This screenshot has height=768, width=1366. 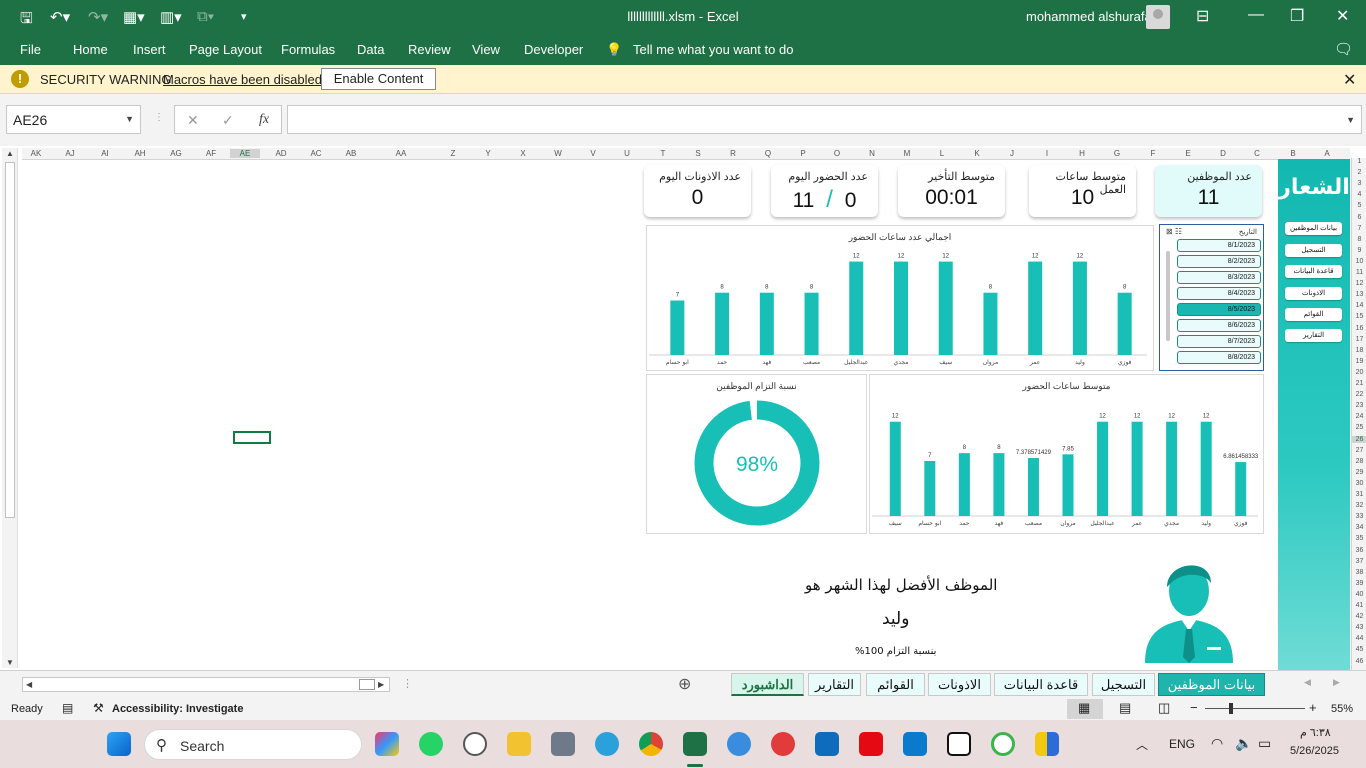 I want to click on row-header: 24, so click(x=1359, y=416).